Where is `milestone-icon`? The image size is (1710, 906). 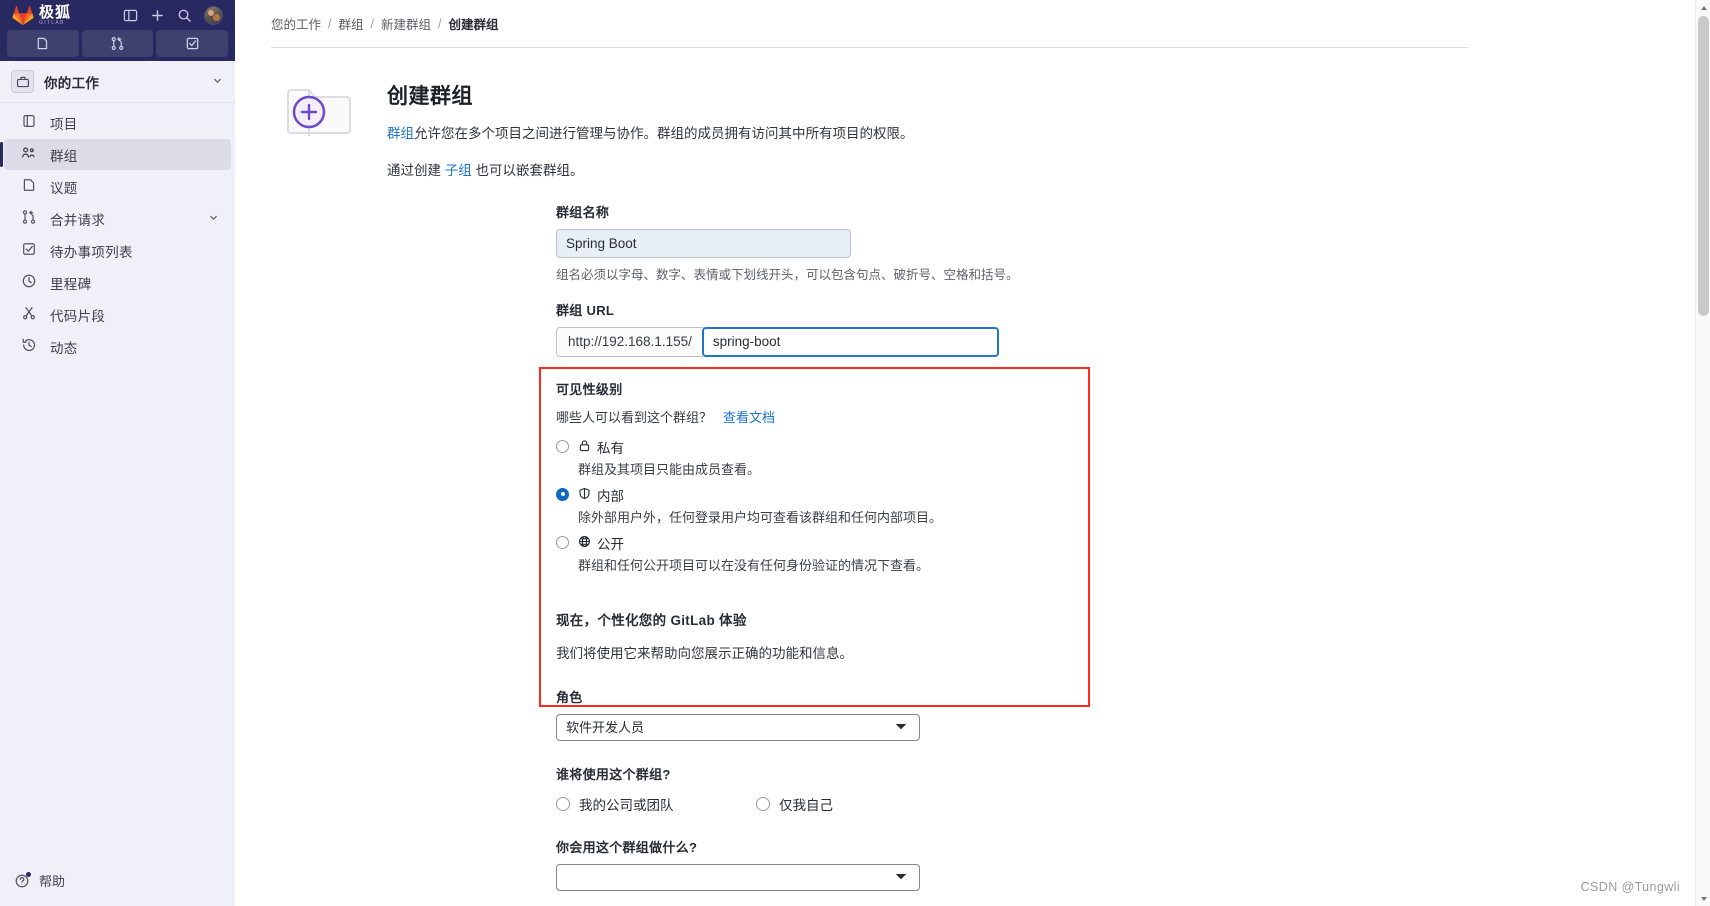
milestone-icon is located at coordinates (29, 282).